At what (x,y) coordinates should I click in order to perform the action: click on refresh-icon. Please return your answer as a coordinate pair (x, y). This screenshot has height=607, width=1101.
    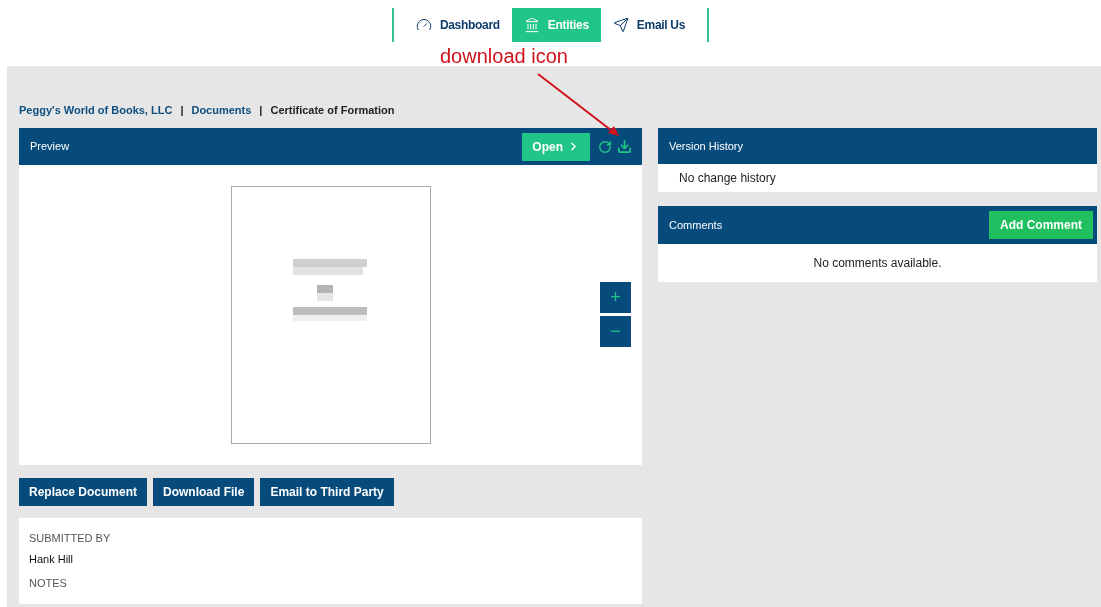
    Looking at the image, I should click on (605, 146).